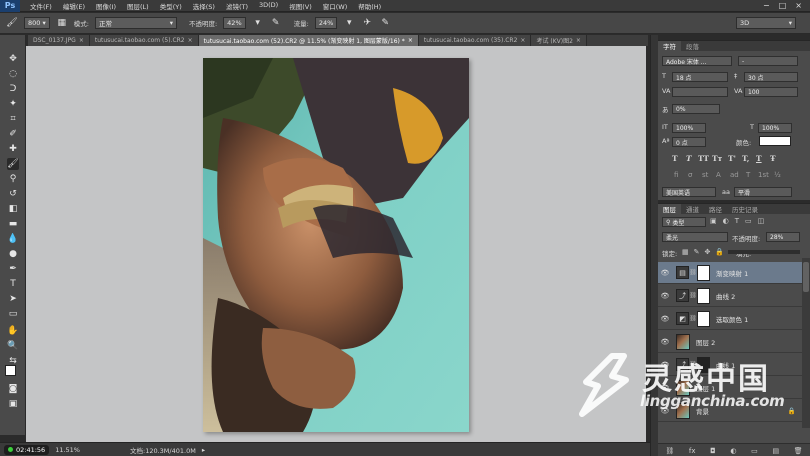 The image size is (810, 456). What do you see at coordinates (675, 158) in the screenshot?
I see `faux-bold-button: T` at bounding box center [675, 158].